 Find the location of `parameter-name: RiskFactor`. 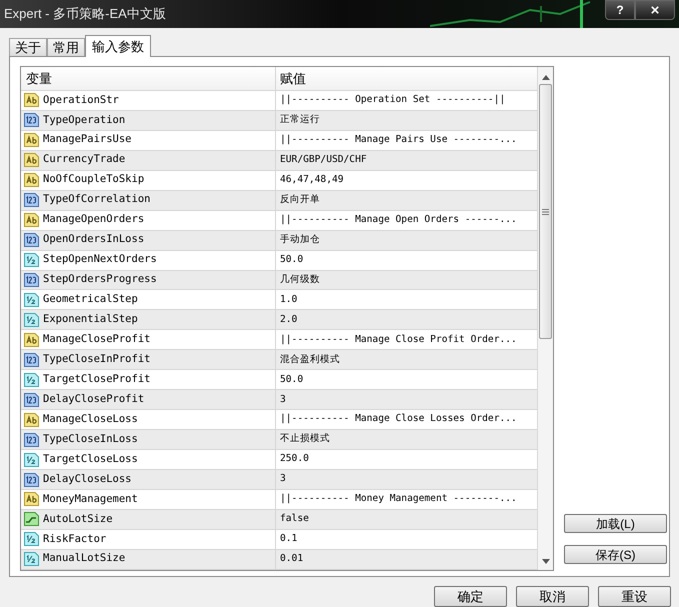

parameter-name: RiskFactor is located at coordinates (74, 539).